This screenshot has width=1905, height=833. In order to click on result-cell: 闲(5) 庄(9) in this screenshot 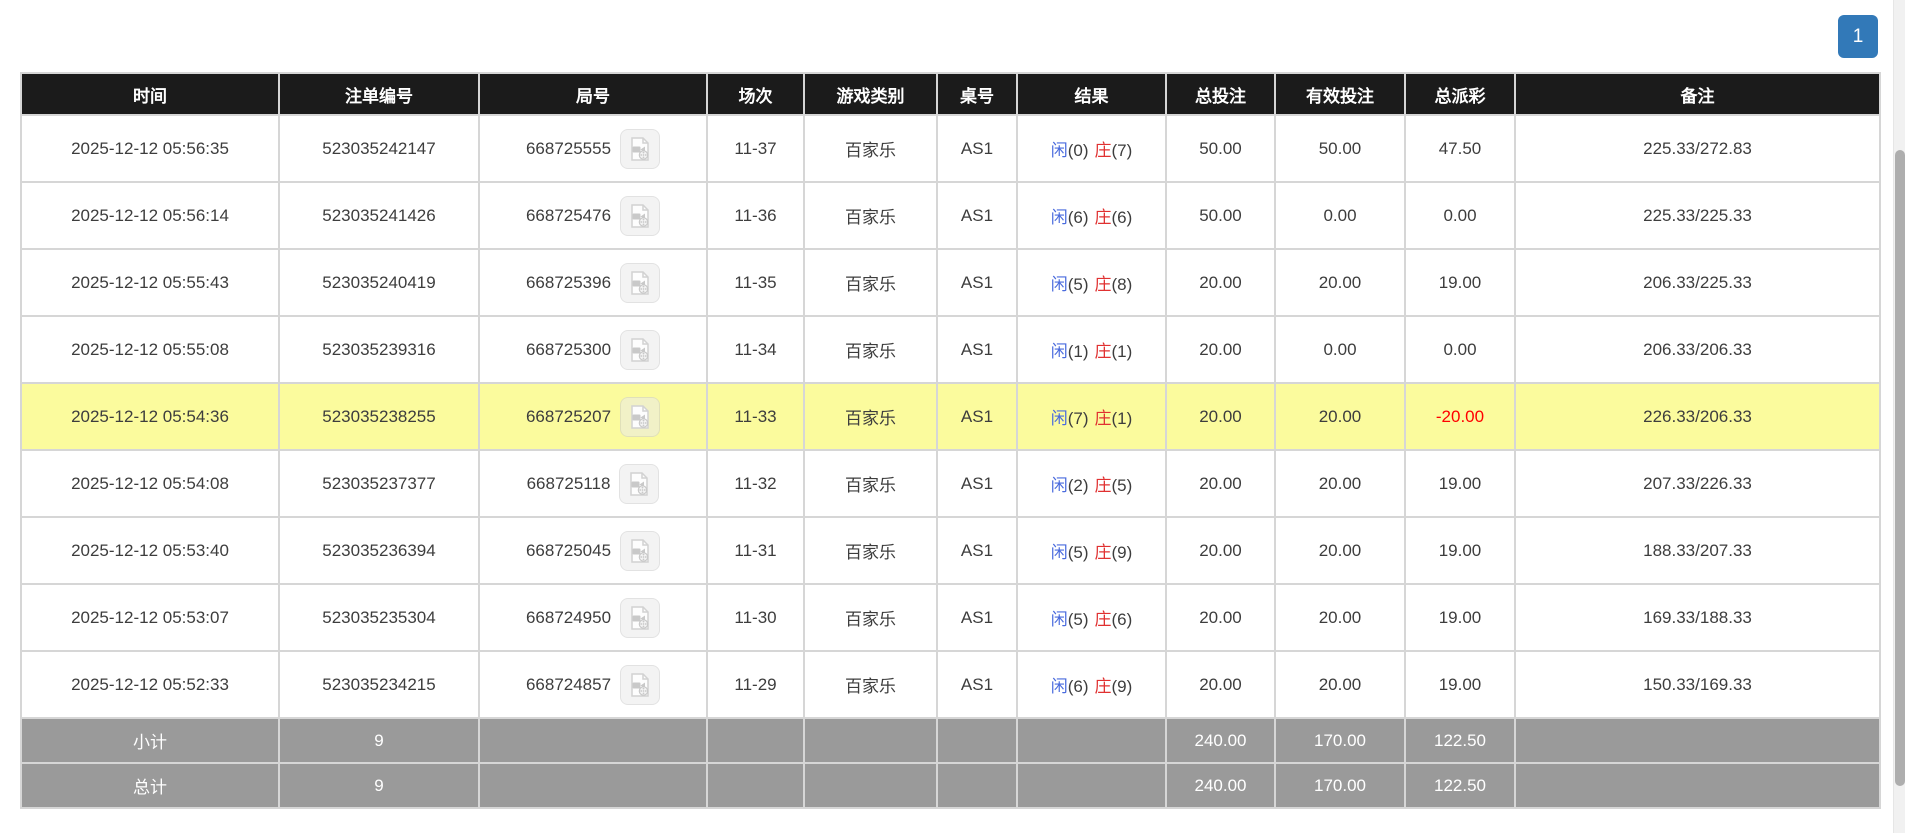, I will do `click(1091, 550)`.